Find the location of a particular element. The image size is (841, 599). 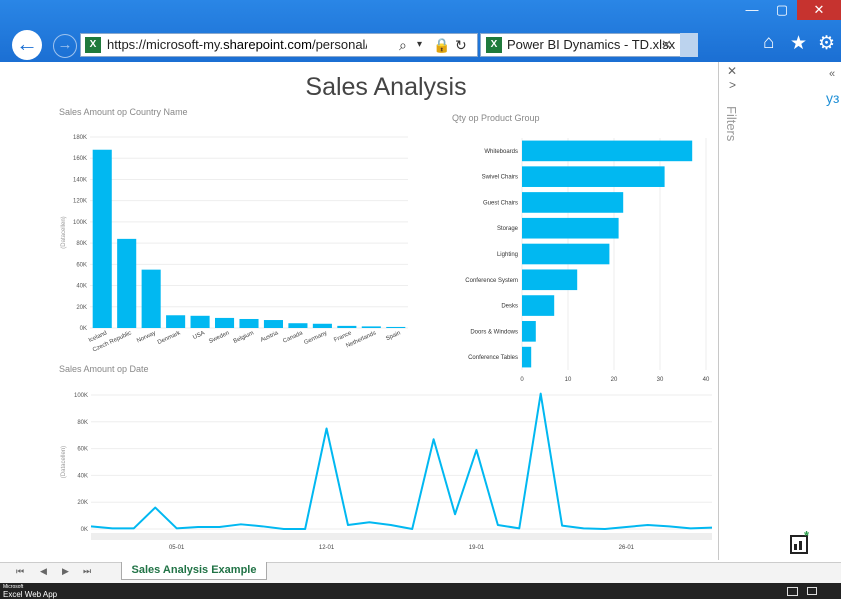

maximize-icon: ▢ is located at coordinates (782, 10).